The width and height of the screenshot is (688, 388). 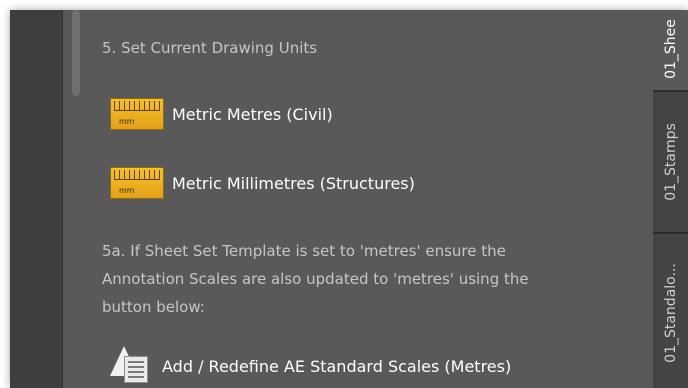 I want to click on tab-label: 01_Stamps, so click(x=670, y=162).